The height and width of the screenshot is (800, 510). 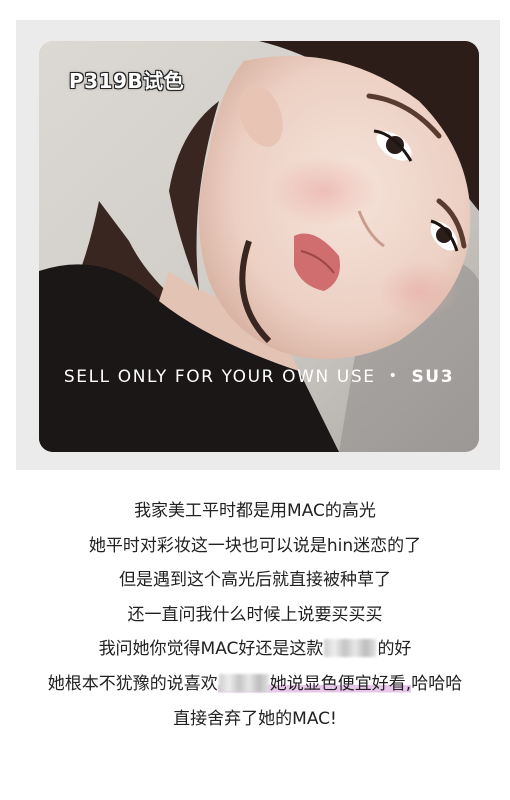 What do you see at coordinates (340, 683) in the screenshot?
I see `caption-line-6-highlight: 她说显色便宜好看,` at bounding box center [340, 683].